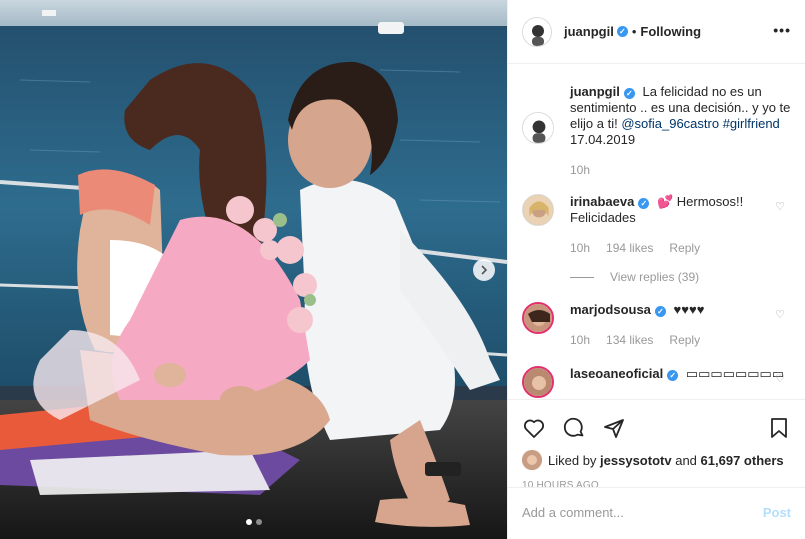  I want to click on caption-hashtag: #girlfriend, so click(751, 123).